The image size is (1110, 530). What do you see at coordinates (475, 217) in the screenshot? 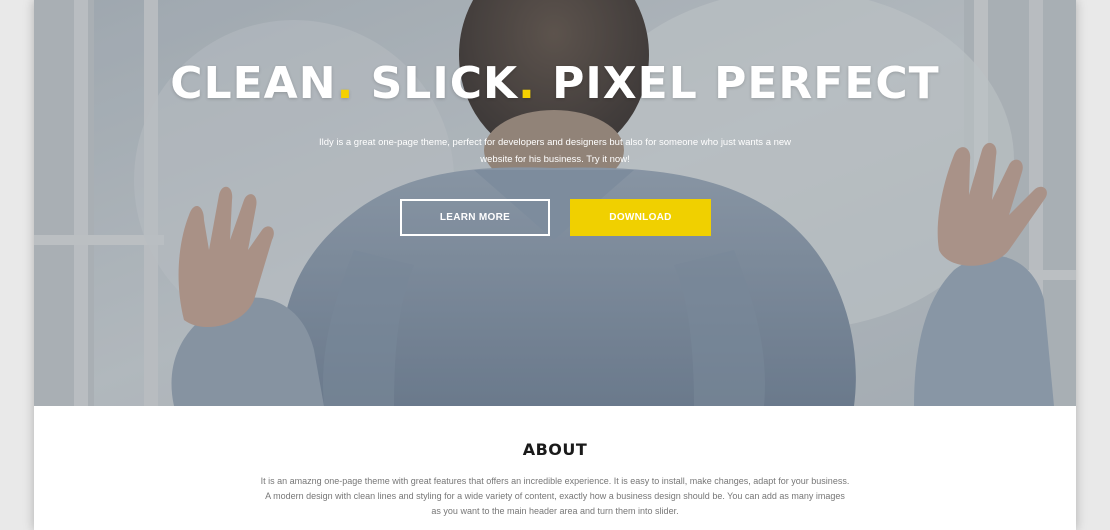
I see `learn-more-button: LEARN MORE` at bounding box center [475, 217].